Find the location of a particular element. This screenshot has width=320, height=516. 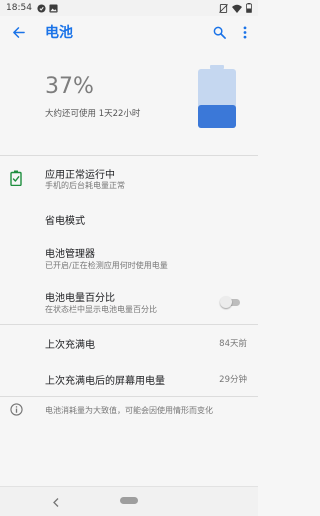

app-status-subtitle: 手机的后台耗电量正常 is located at coordinates (85, 185).